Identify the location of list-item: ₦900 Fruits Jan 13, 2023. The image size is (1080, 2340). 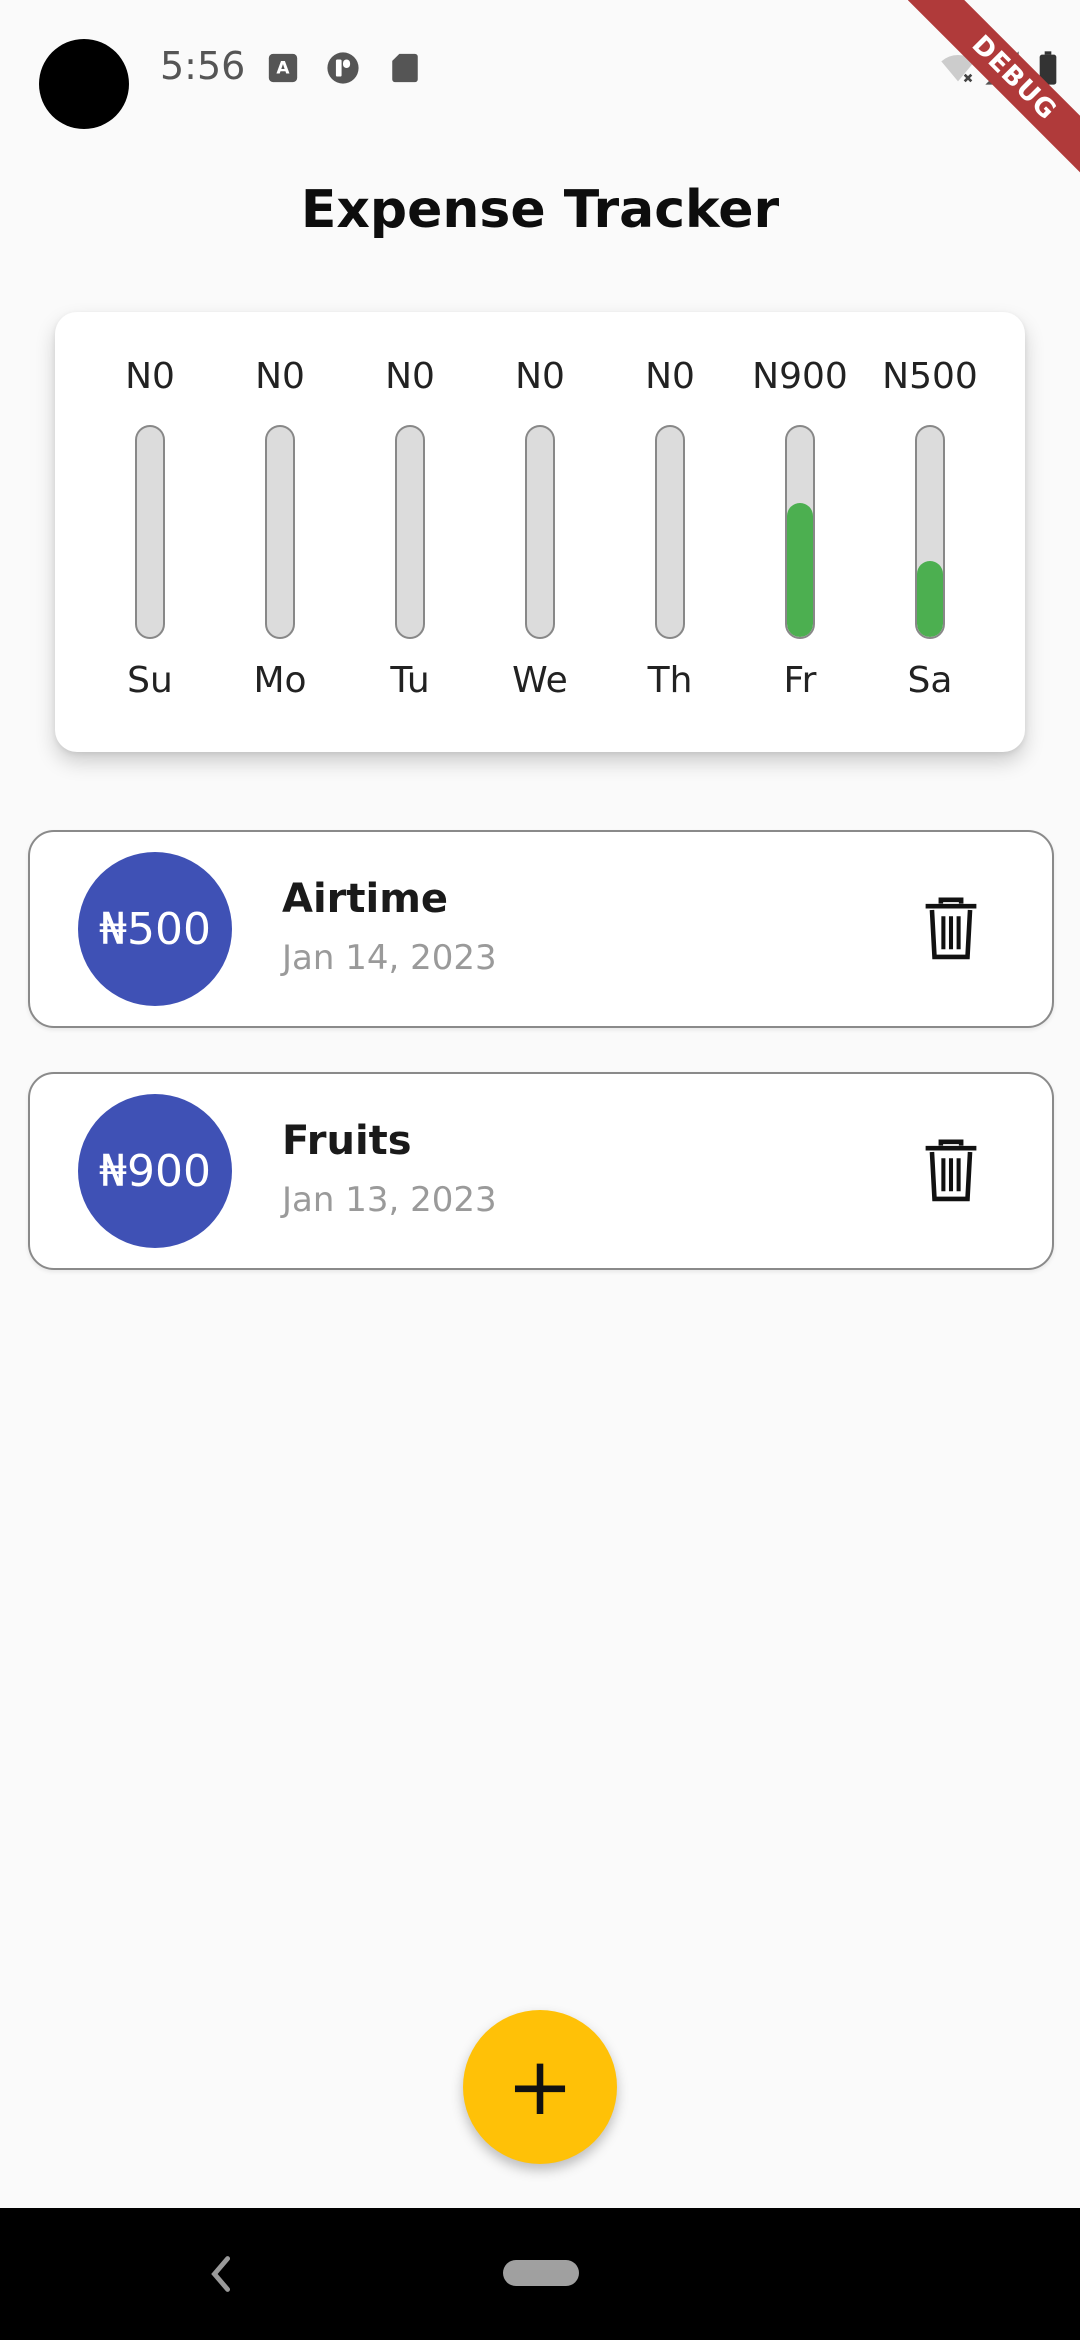
(541, 1171).